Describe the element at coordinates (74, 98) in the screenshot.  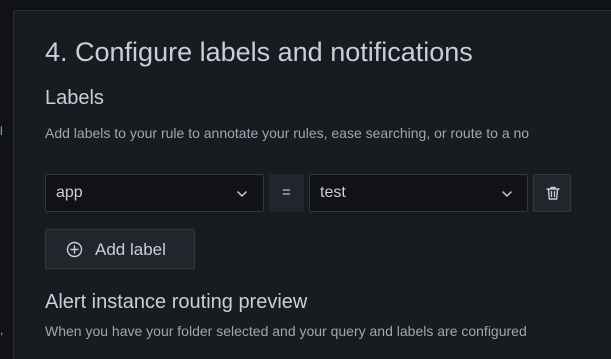
I see `labels-heading: Labels` at that location.